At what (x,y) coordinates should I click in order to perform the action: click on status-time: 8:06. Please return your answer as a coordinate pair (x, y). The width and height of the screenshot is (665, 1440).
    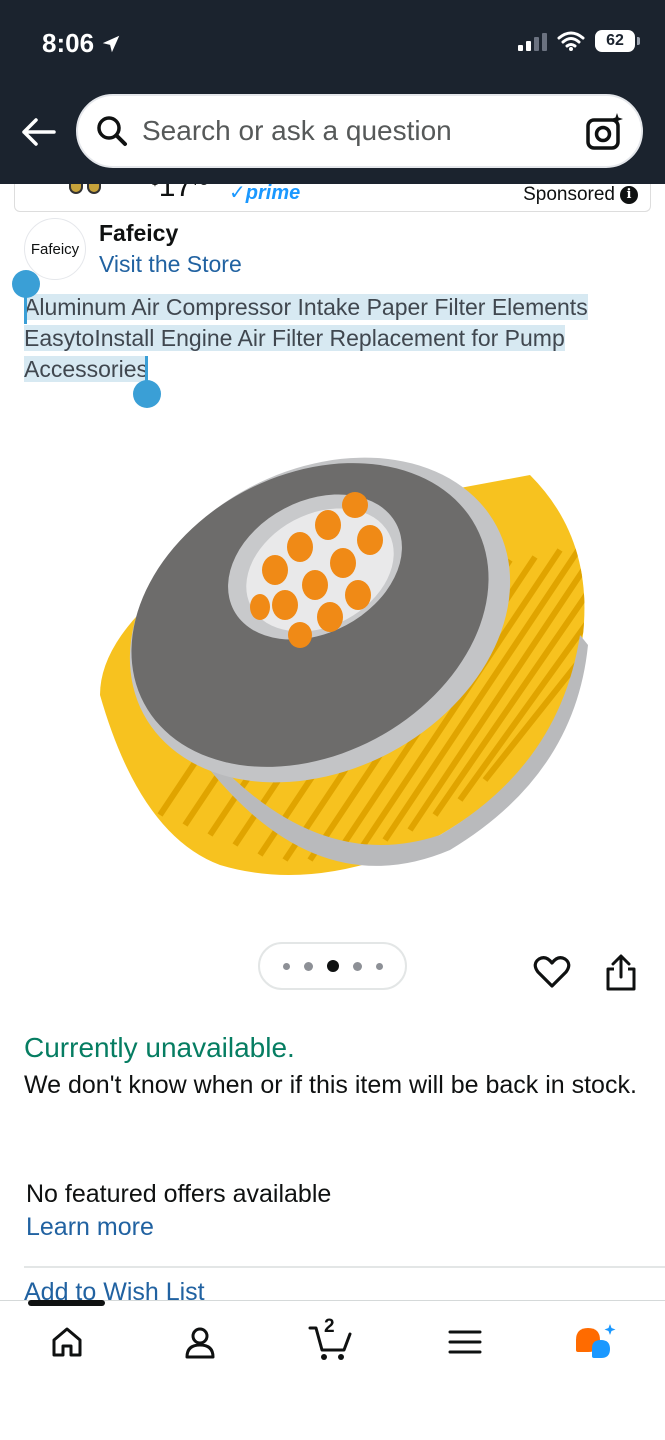
    Looking at the image, I should click on (82, 43).